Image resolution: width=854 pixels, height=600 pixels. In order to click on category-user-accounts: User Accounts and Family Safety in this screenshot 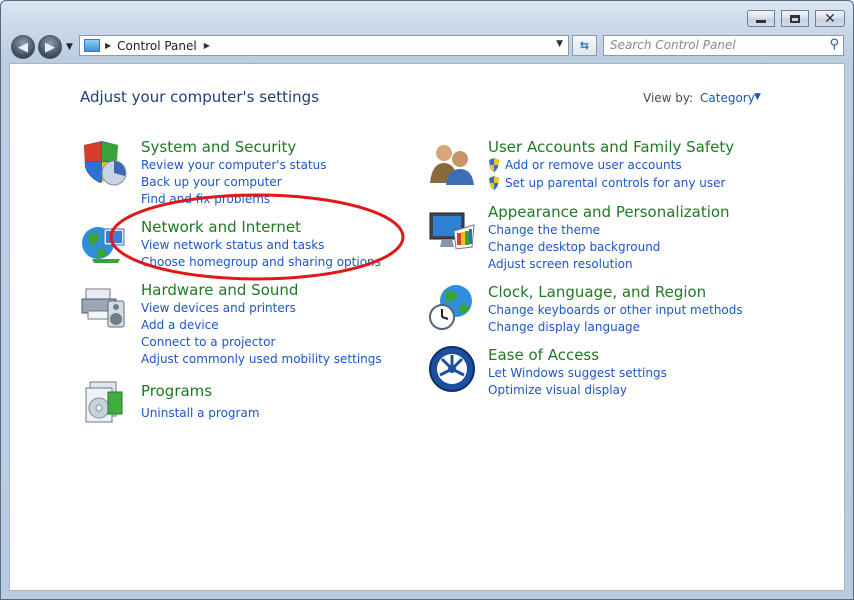, I will do `click(611, 147)`.